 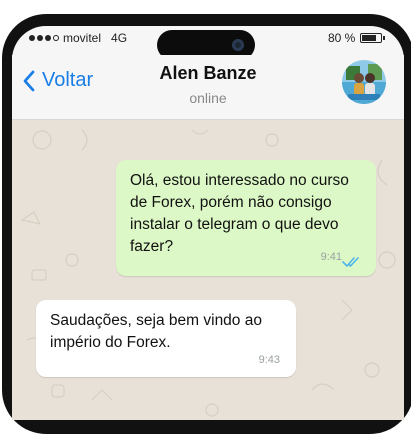 I want to click on message-time: 9:43, so click(x=269, y=360).